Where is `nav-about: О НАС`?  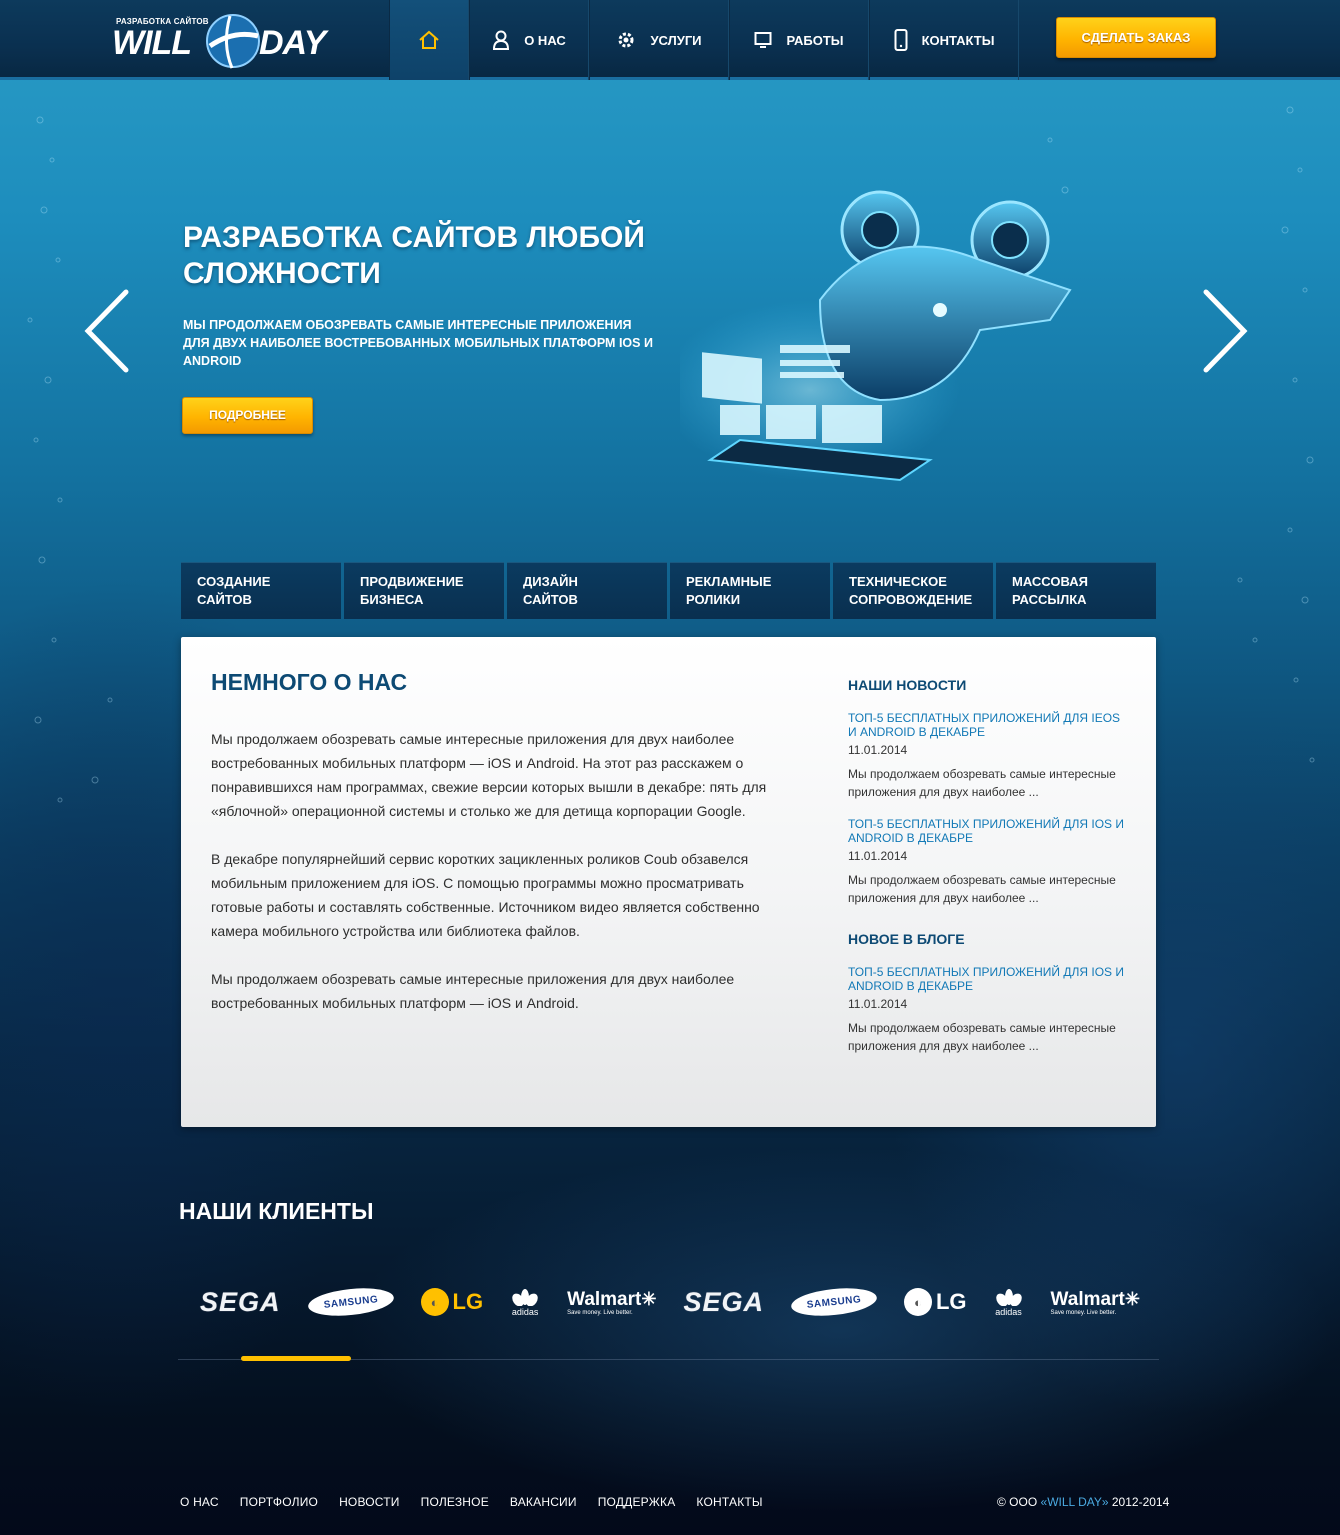 nav-about: О НАС is located at coordinates (529, 40).